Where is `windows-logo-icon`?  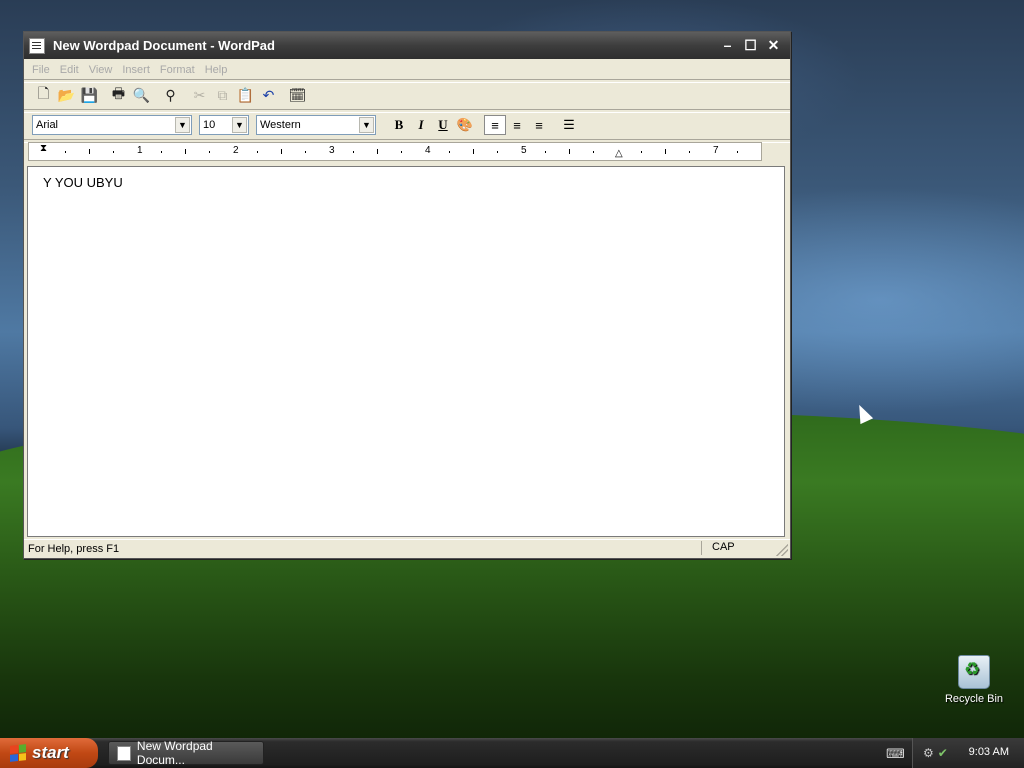
windows-logo-icon is located at coordinates (18, 753).